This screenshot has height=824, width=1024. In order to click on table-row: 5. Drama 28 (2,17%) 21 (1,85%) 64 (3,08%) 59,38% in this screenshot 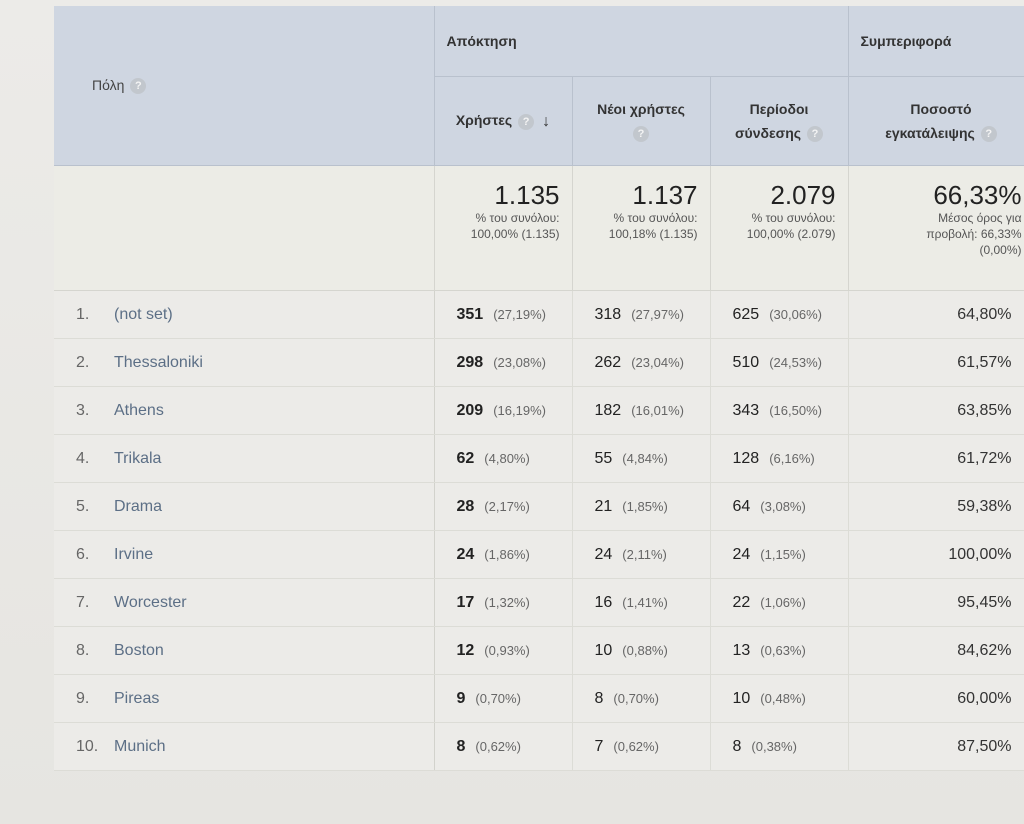, I will do `click(539, 506)`.